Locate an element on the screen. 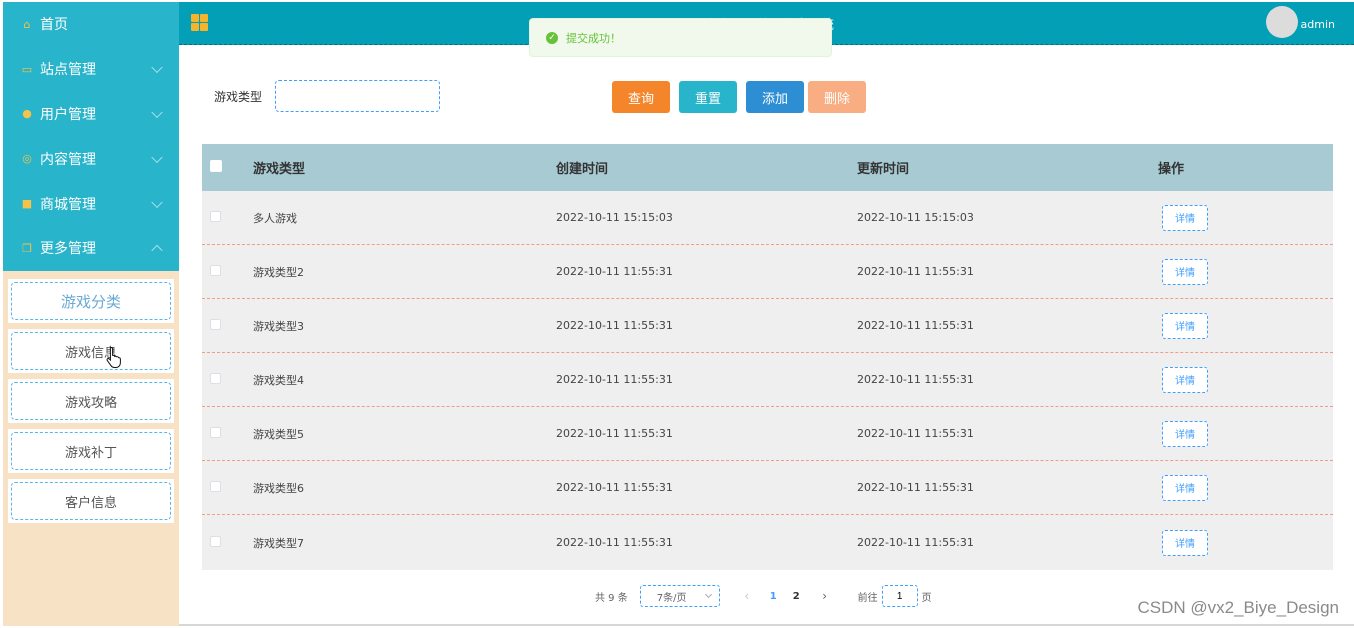 The height and width of the screenshot is (628, 1354). sidebar-item-more: ❐ 更多管理 is located at coordinates (91, 248).